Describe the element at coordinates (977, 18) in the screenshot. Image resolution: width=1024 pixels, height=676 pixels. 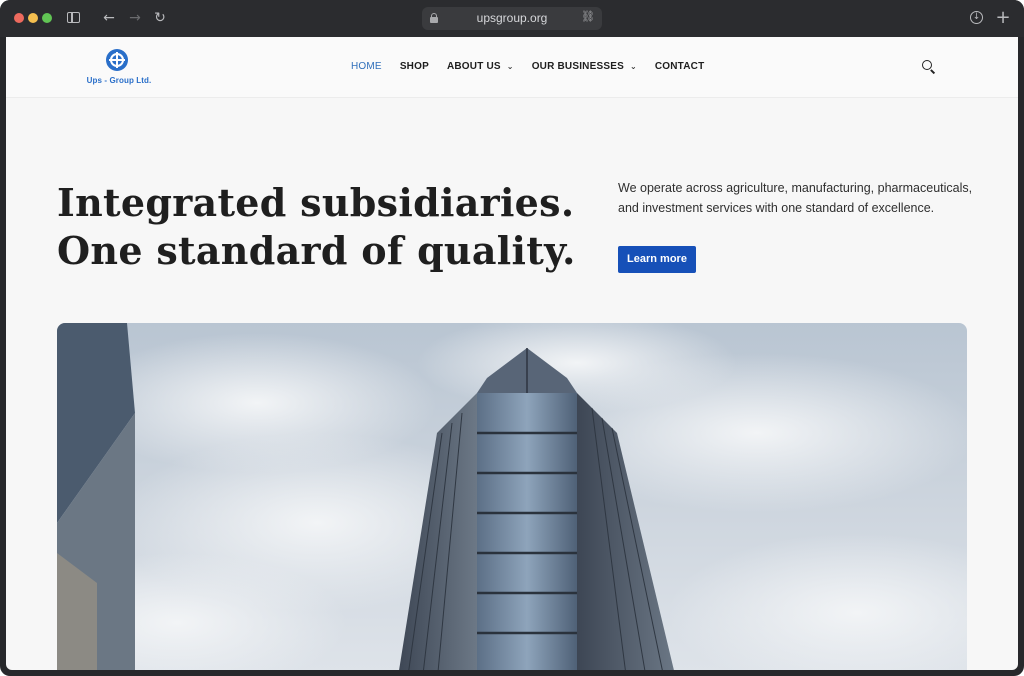
I see `downloads-icon: ↓` at that location.